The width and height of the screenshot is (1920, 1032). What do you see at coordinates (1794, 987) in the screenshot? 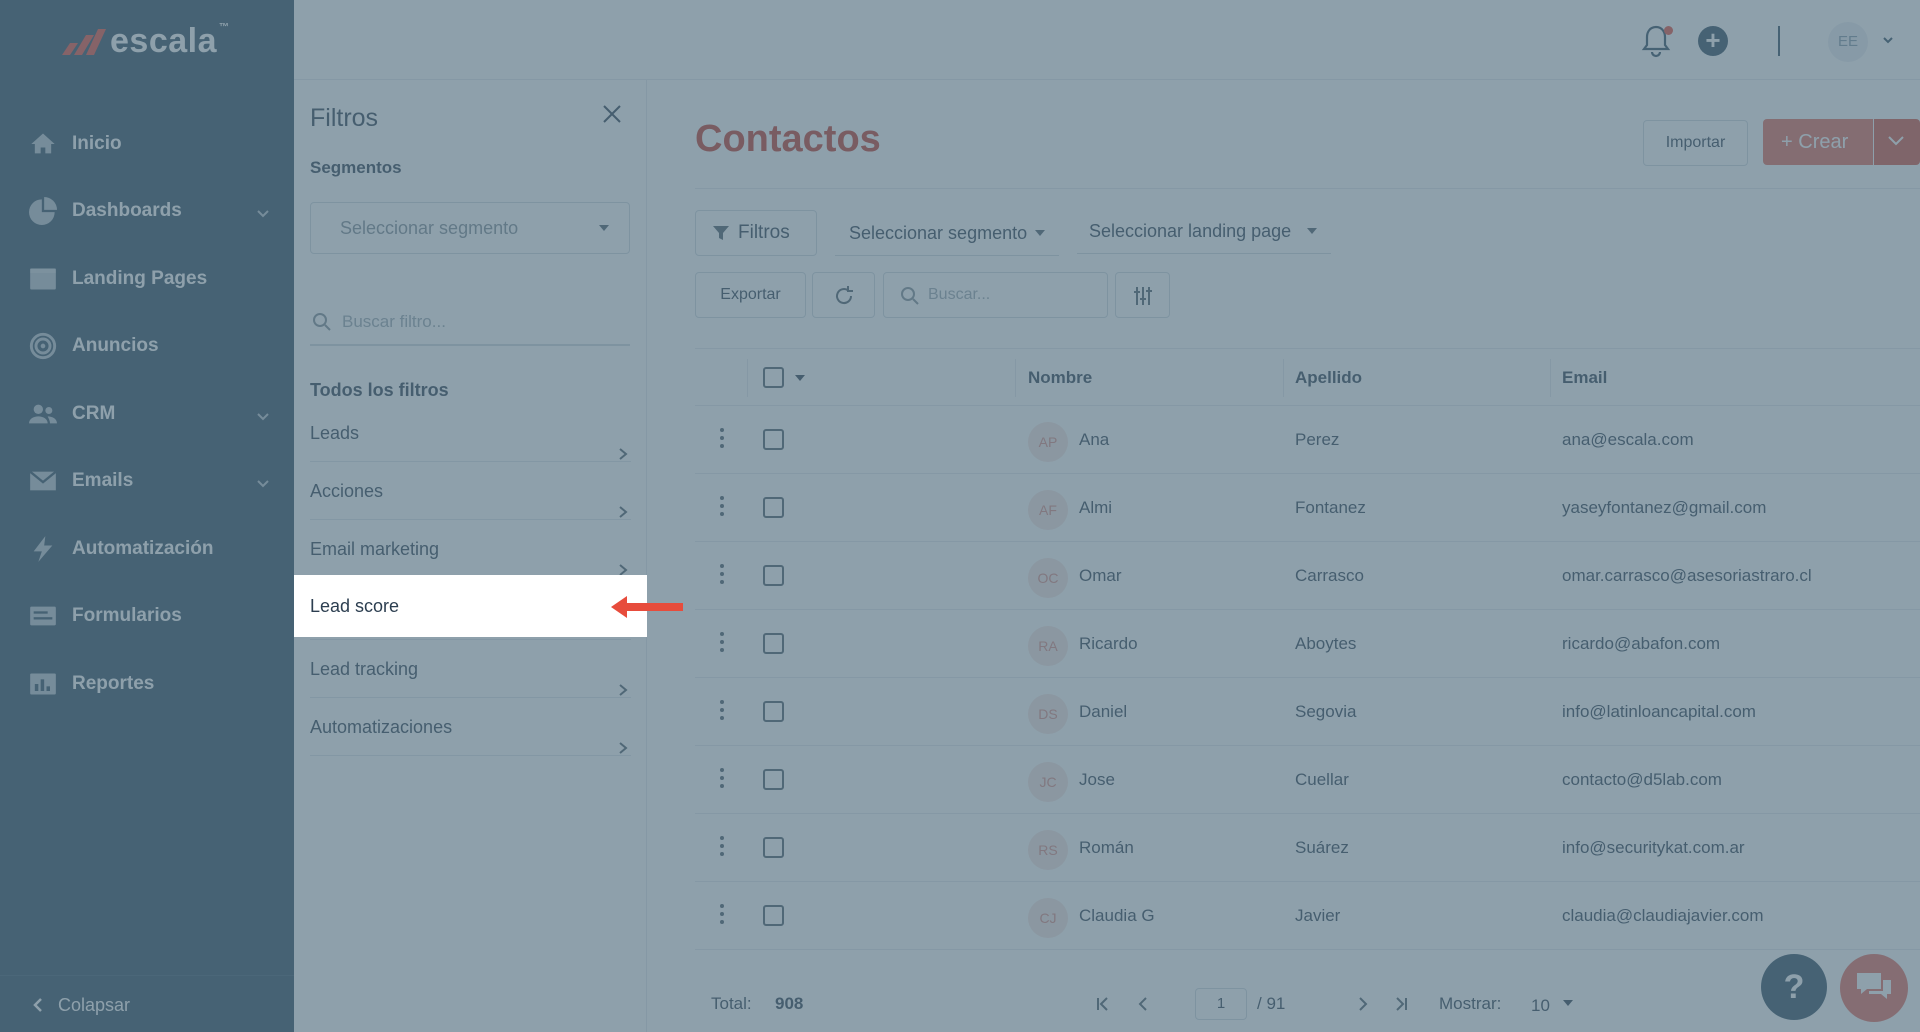
I see `help-button: ?` at bounding box center [1794, 987].